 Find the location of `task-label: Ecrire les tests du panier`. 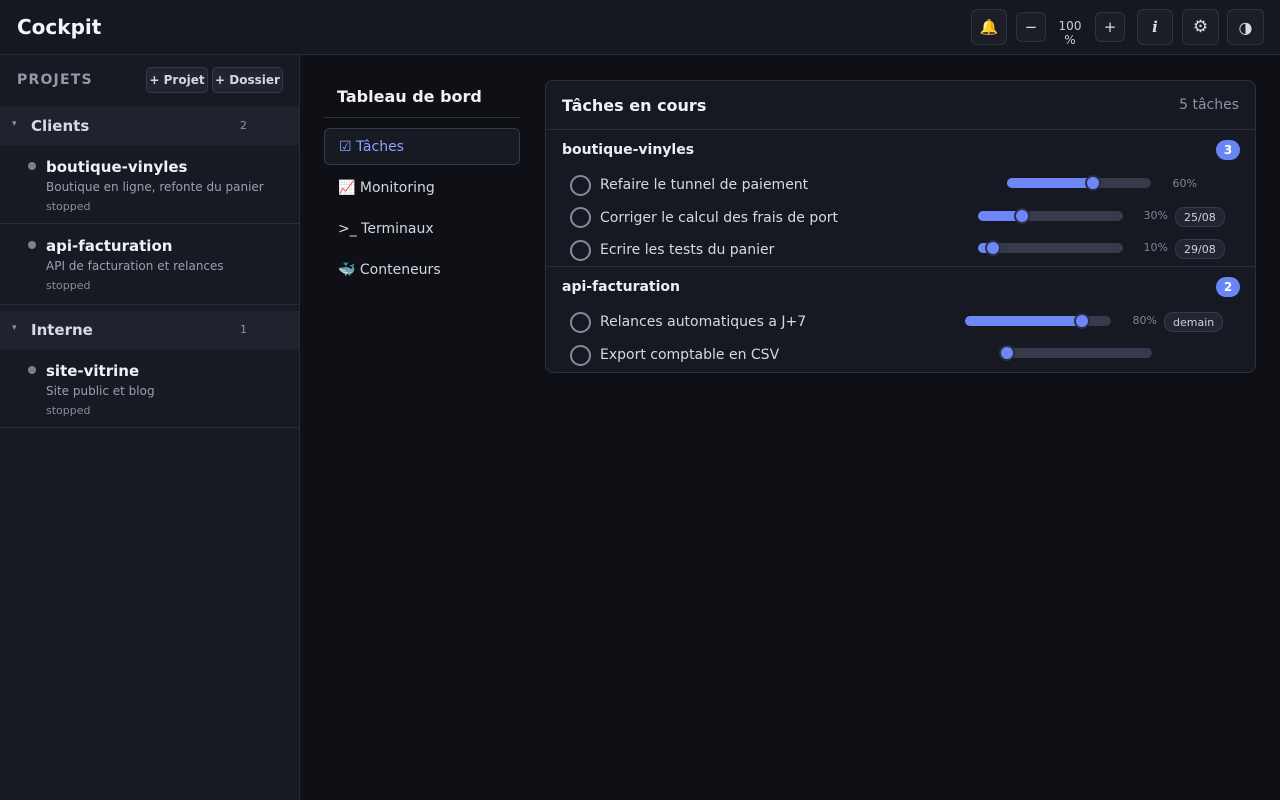

task-label: Ecrire les tests du panier is located at coordinates (687, 250).